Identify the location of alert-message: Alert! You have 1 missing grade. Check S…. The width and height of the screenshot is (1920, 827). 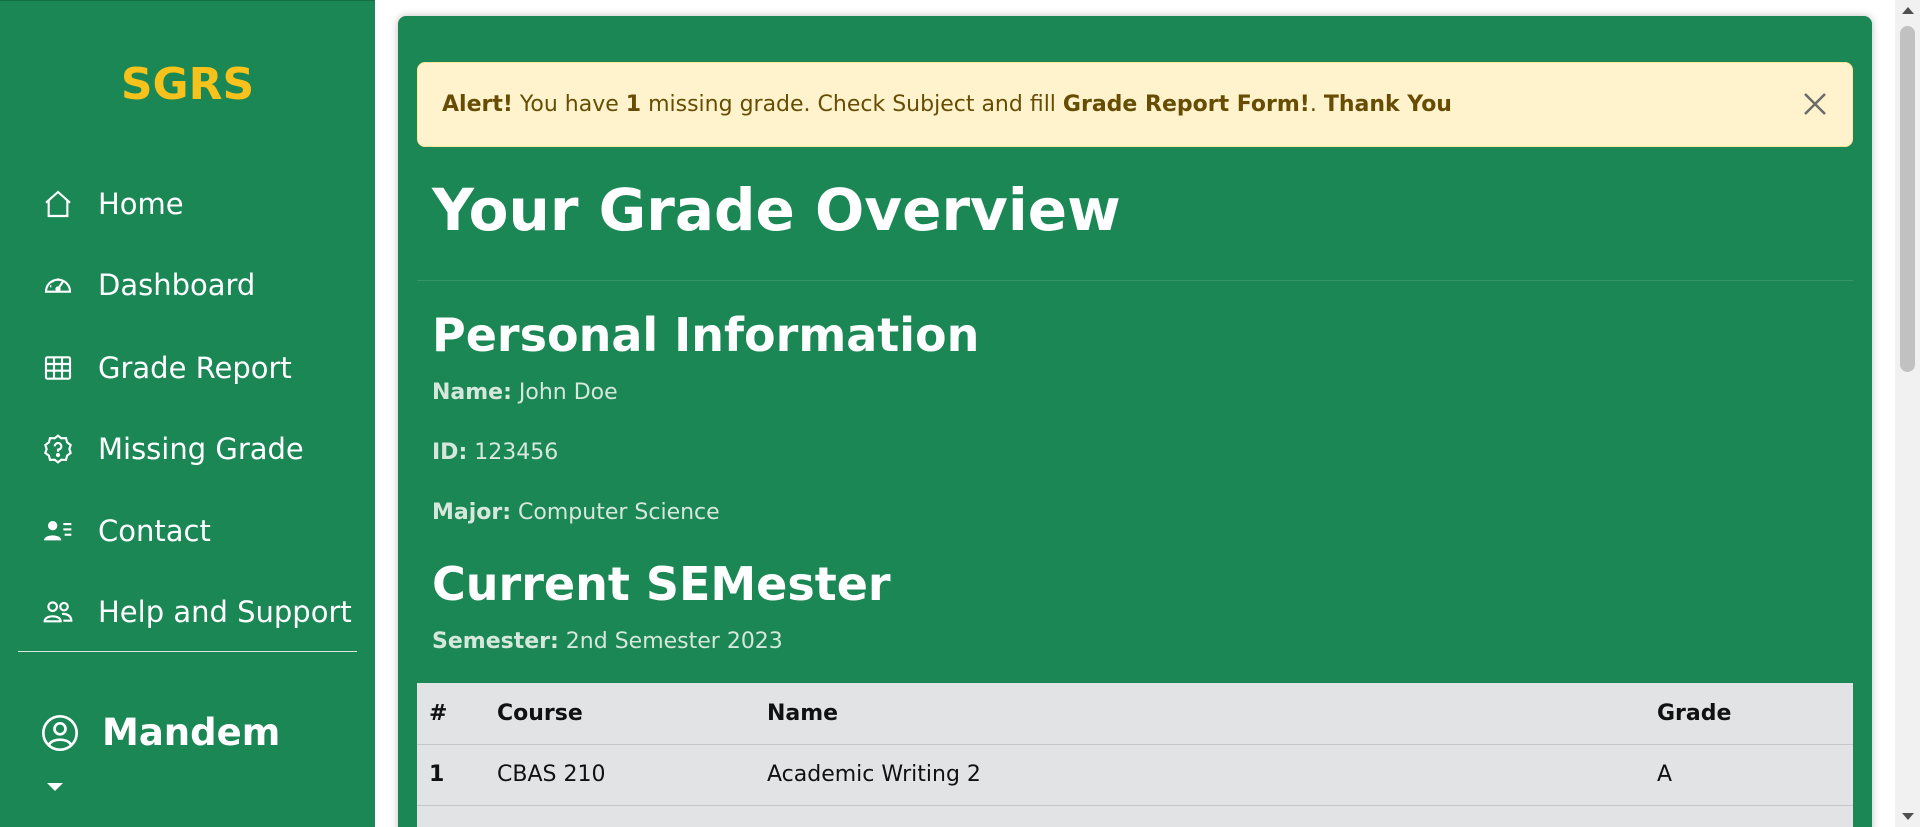
(947, 104).